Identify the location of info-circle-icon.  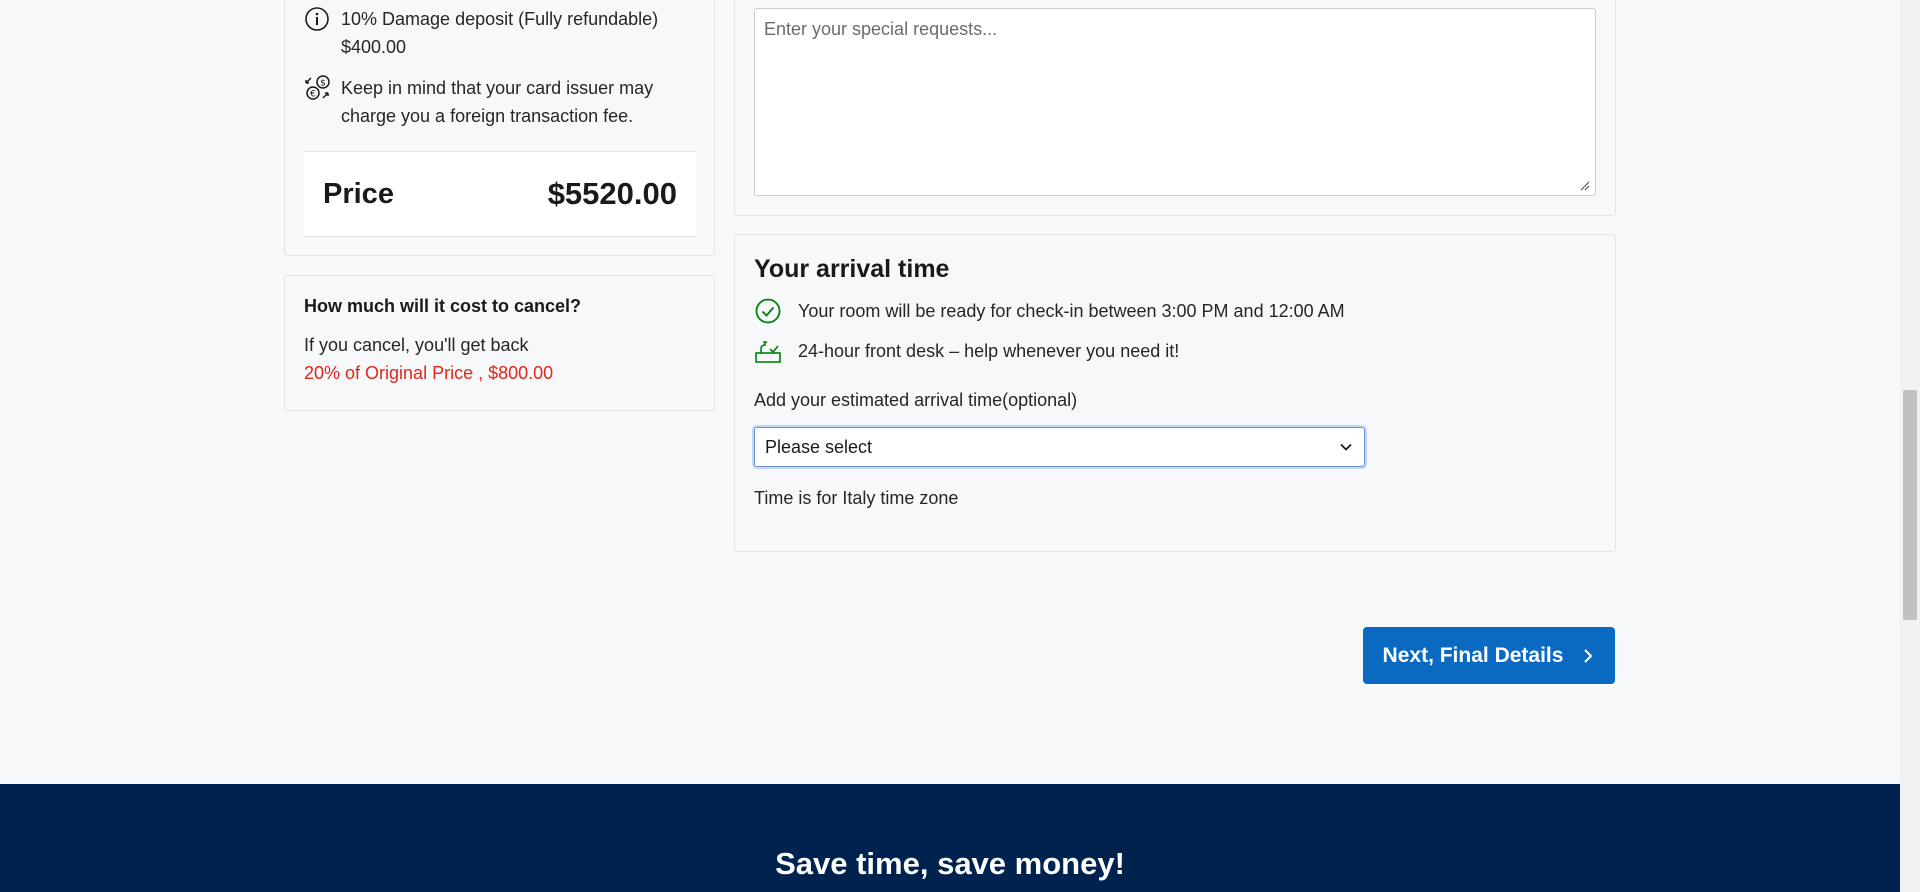
(317, 19).